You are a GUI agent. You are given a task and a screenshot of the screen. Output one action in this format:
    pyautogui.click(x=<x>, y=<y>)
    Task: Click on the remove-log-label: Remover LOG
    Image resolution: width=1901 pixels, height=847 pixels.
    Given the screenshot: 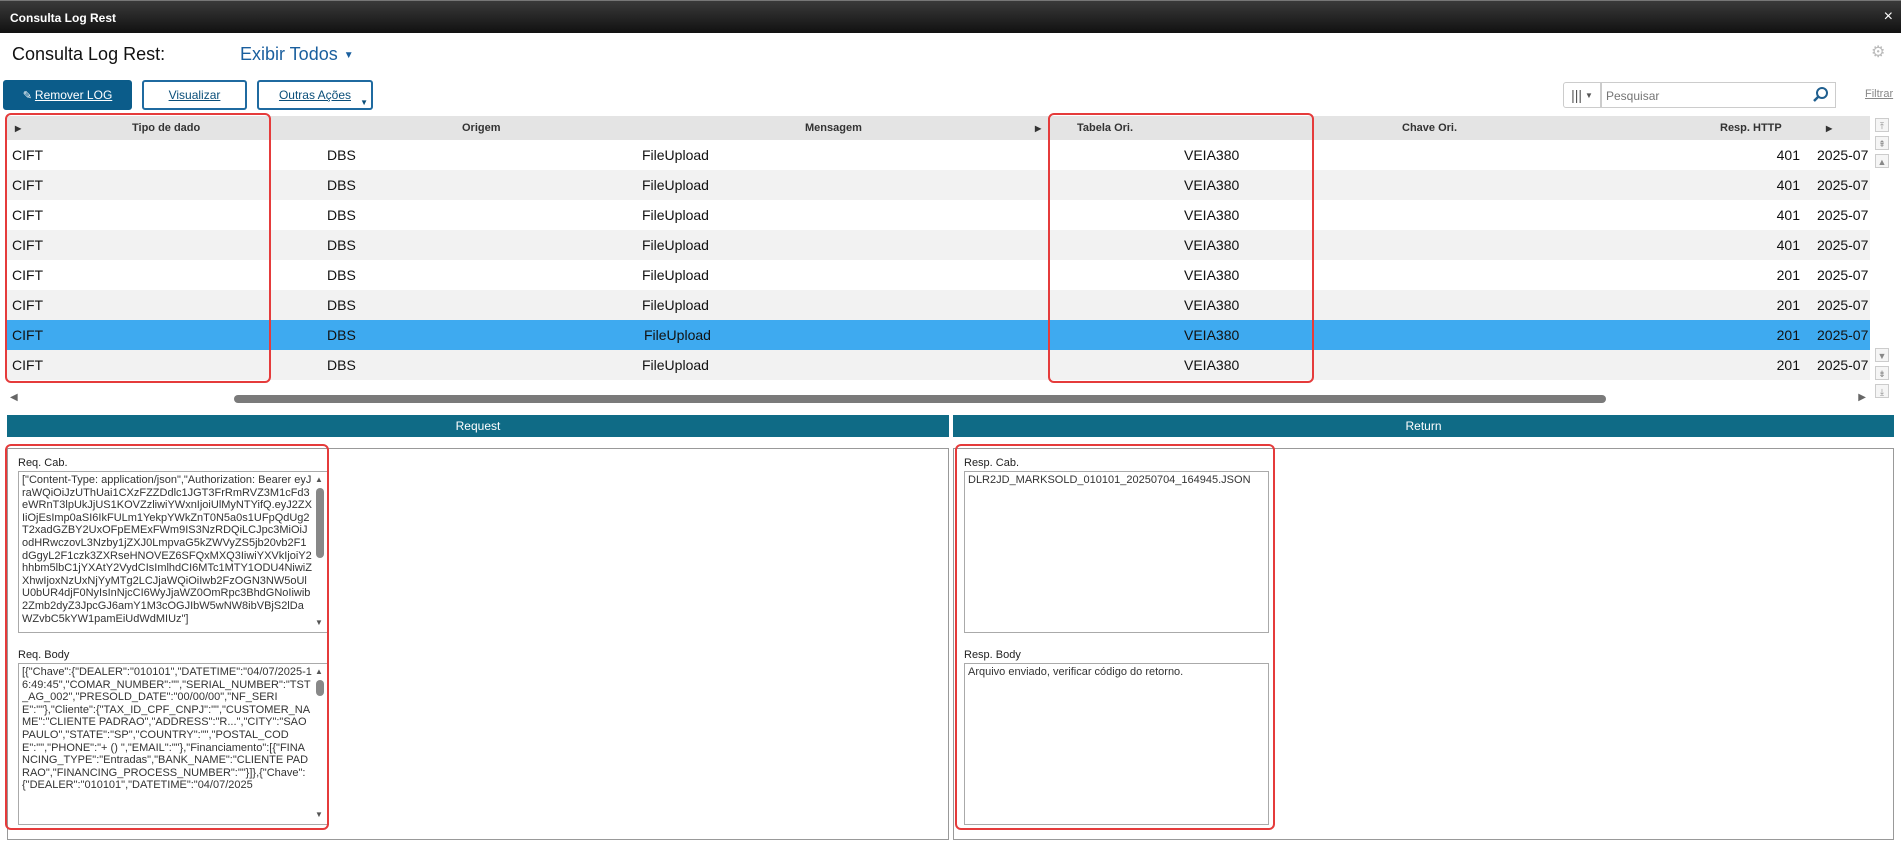 What is the action you would take?
    pyautogui.click(x=73, y=95)
    